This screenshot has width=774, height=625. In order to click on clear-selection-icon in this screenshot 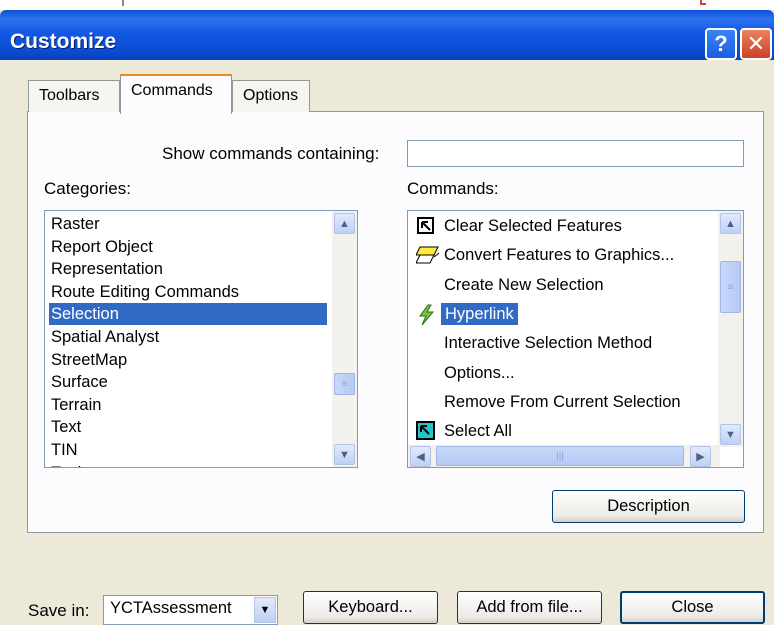, I will do `click(426, 226)`.